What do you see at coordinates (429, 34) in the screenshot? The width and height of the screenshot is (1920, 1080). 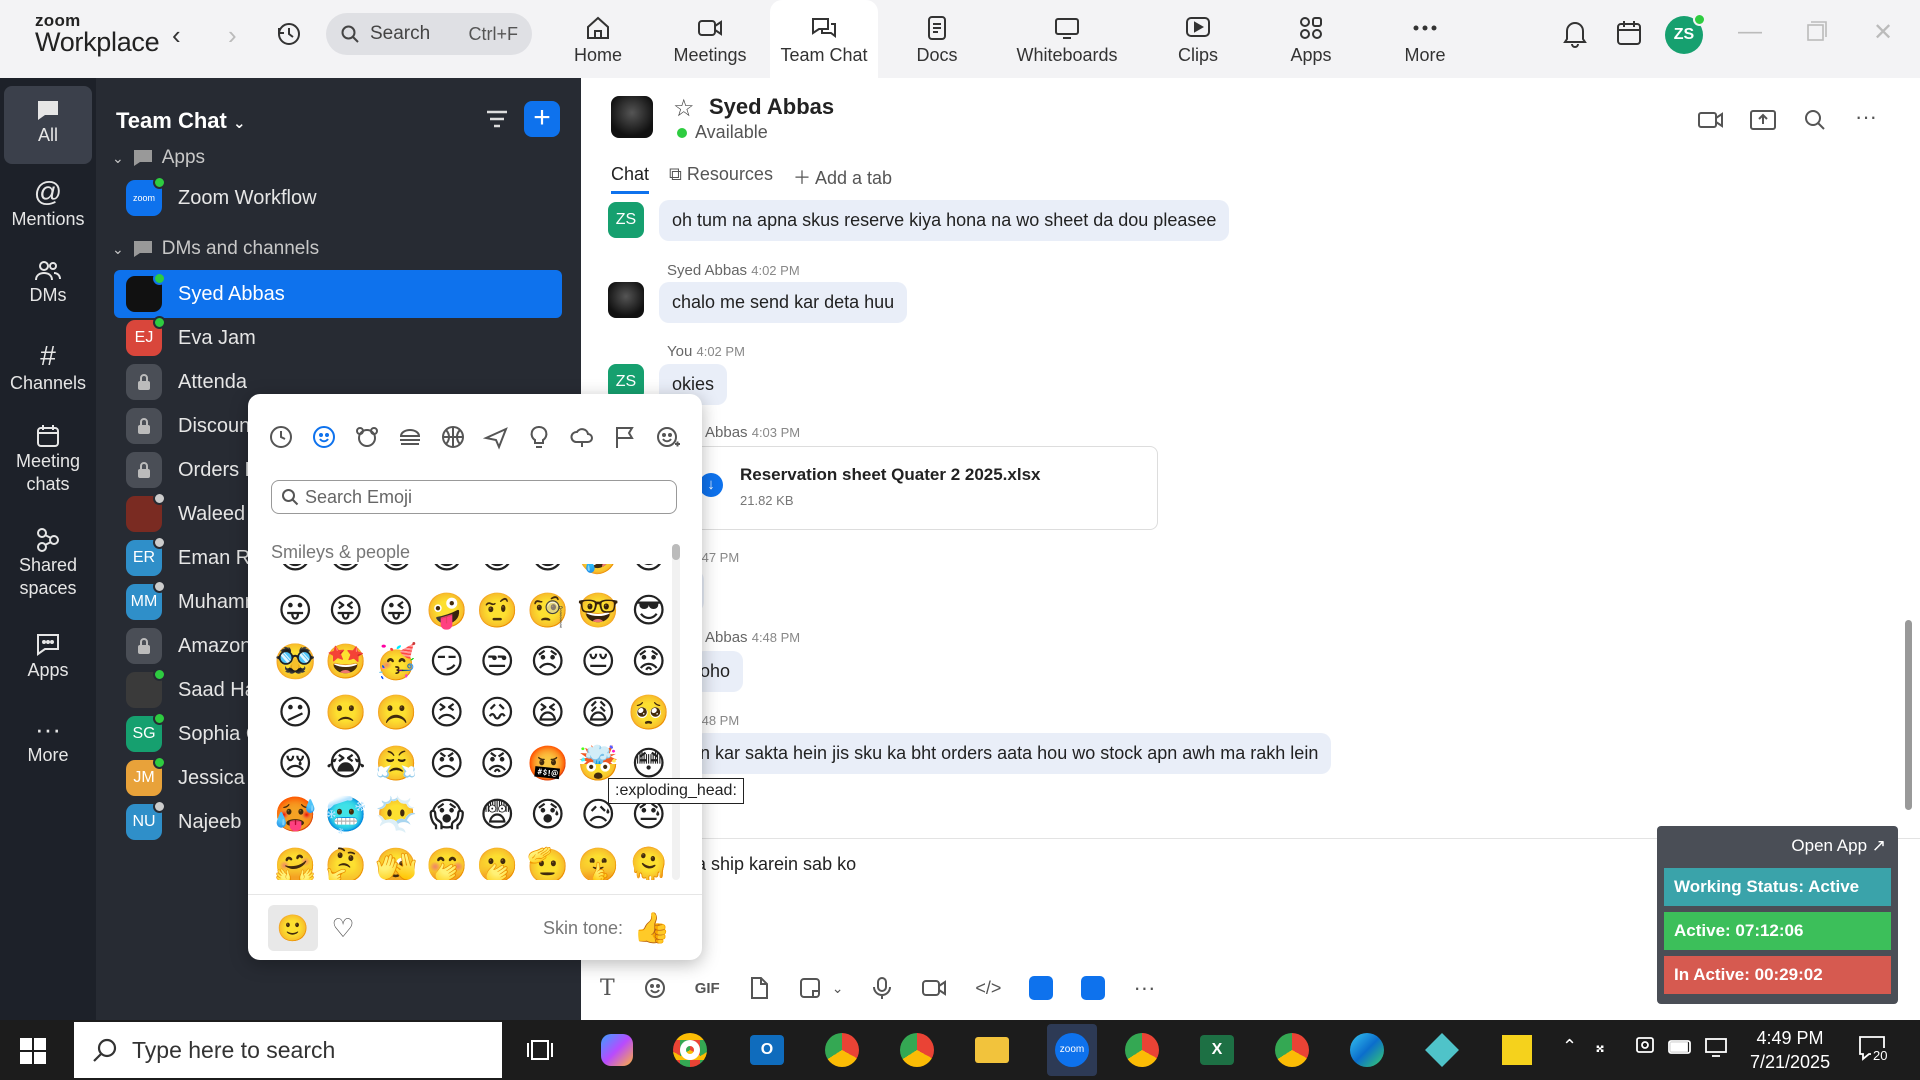 I see `search-bar: Search Ctrl+F` at bounding box center [429, 34].